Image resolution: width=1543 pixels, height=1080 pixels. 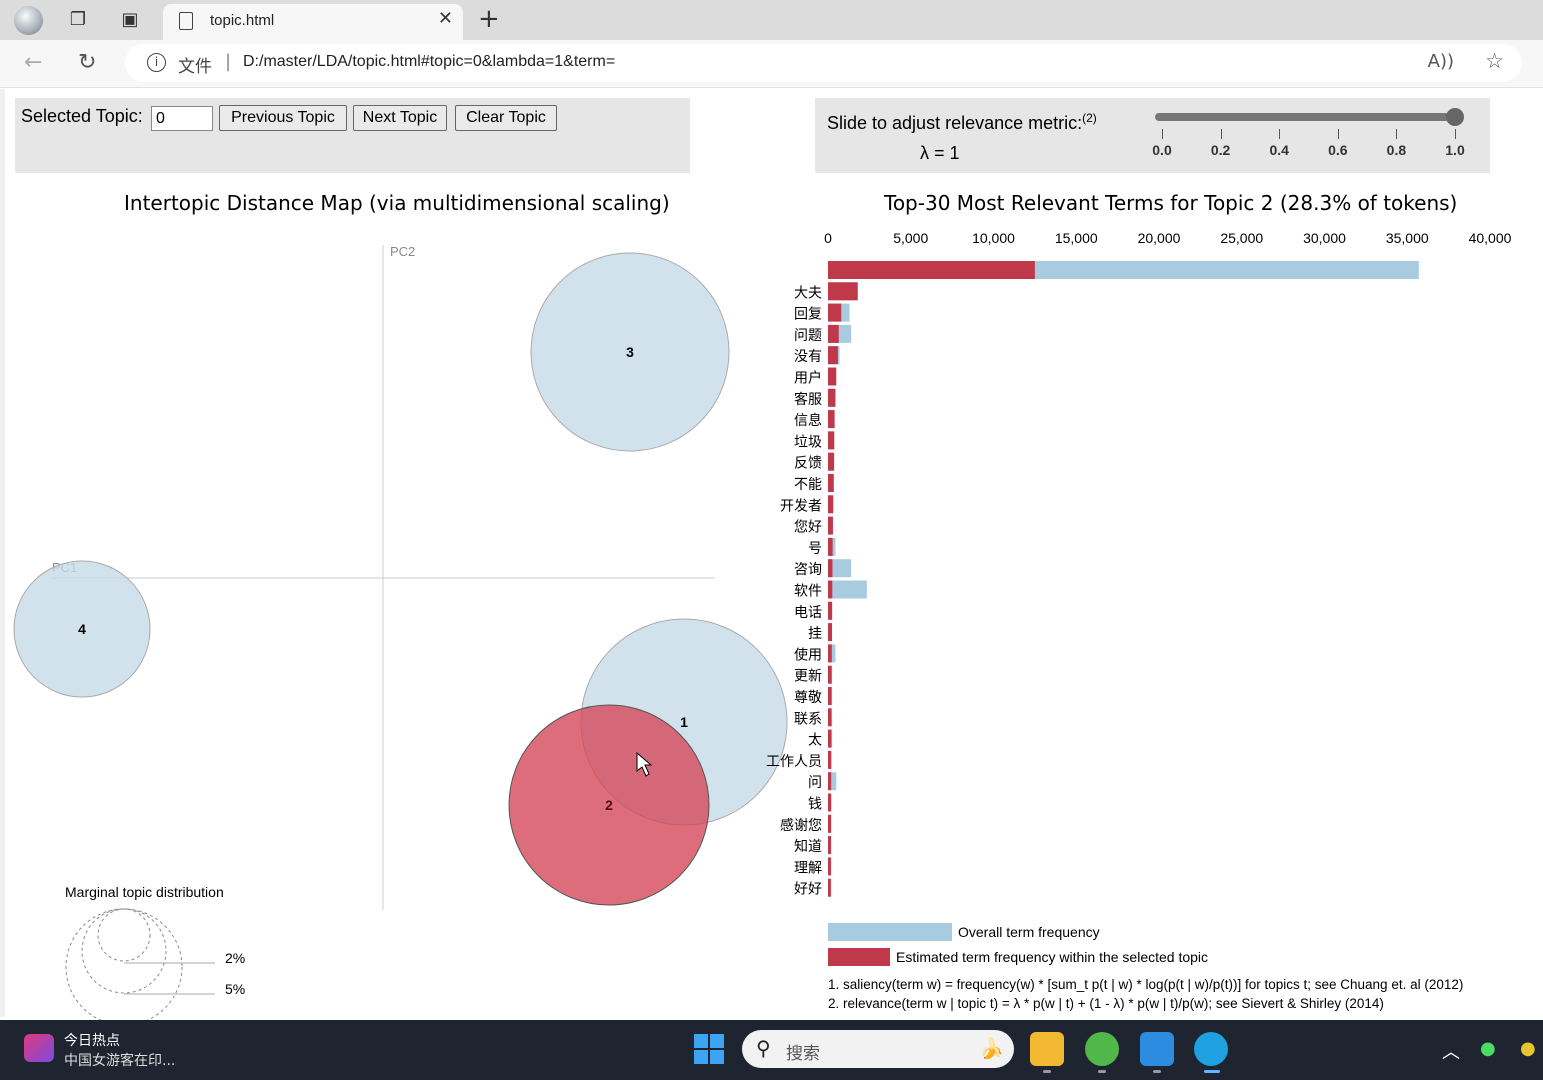 I want to click on profile-avatar, so click(x=28, y=20).